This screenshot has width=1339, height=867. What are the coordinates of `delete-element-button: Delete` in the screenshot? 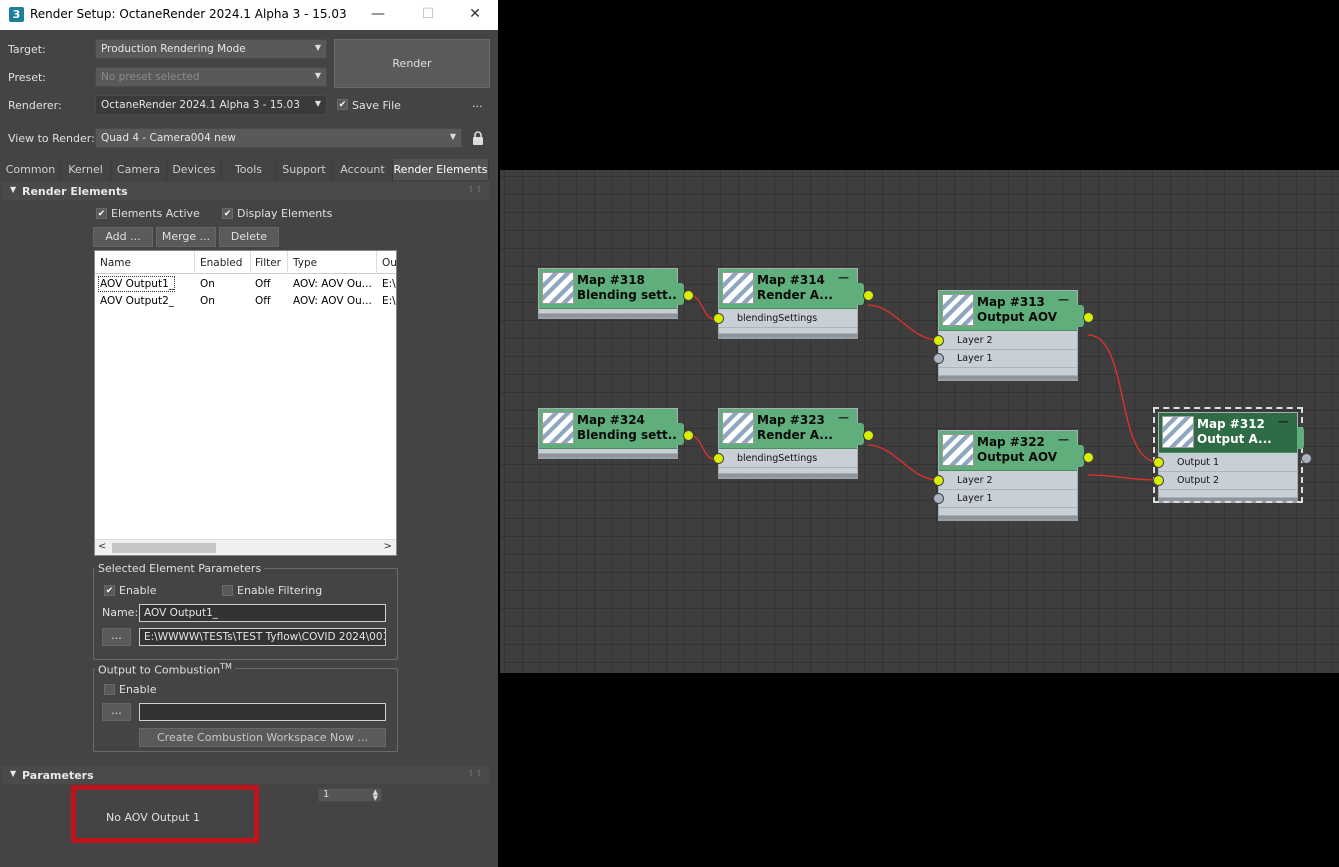 It's located at (249, 237).